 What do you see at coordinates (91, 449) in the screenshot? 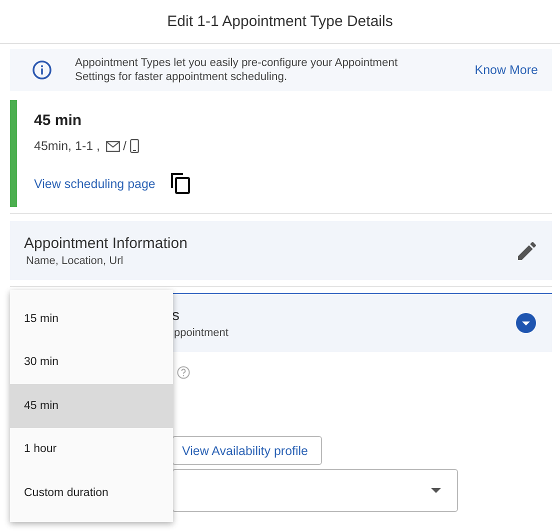
I see `menu-option: 1 hour` at bounding box center [91, 449].